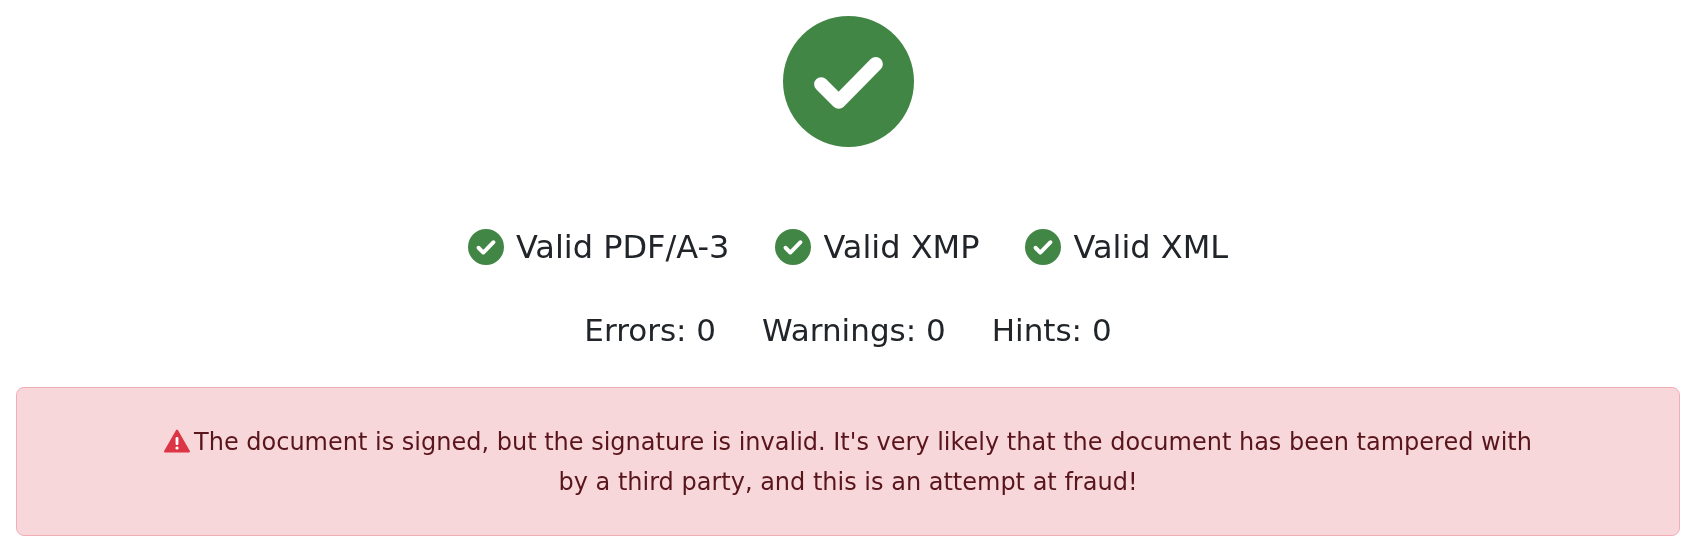 The image size is (1692, 552). Describe the element at coordinates (854, 330) in the screenshot. I see `count-label: Warnings: 0` at that location.